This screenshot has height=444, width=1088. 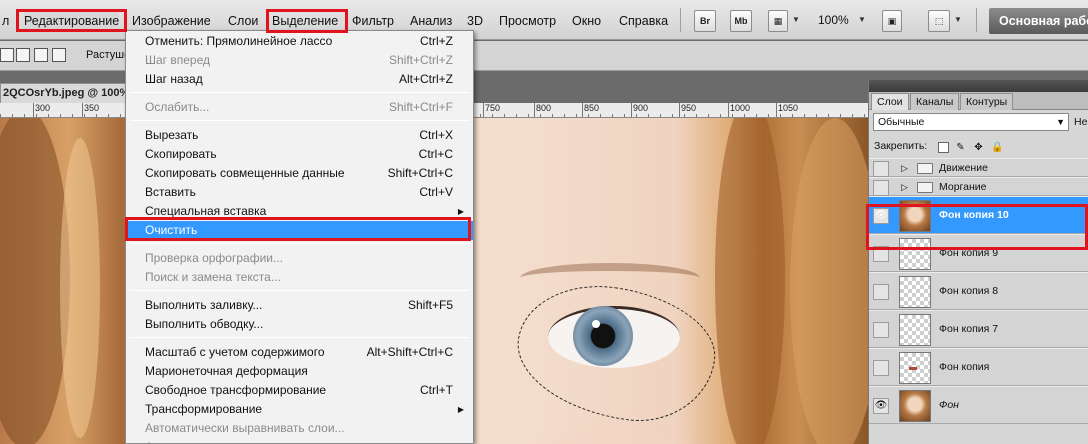 What do you see at coordinates (299, 390) in the screenshot?
I see `menu-item: Свободное трансформирование Ctrl+T` at bounding box center [299, 390].